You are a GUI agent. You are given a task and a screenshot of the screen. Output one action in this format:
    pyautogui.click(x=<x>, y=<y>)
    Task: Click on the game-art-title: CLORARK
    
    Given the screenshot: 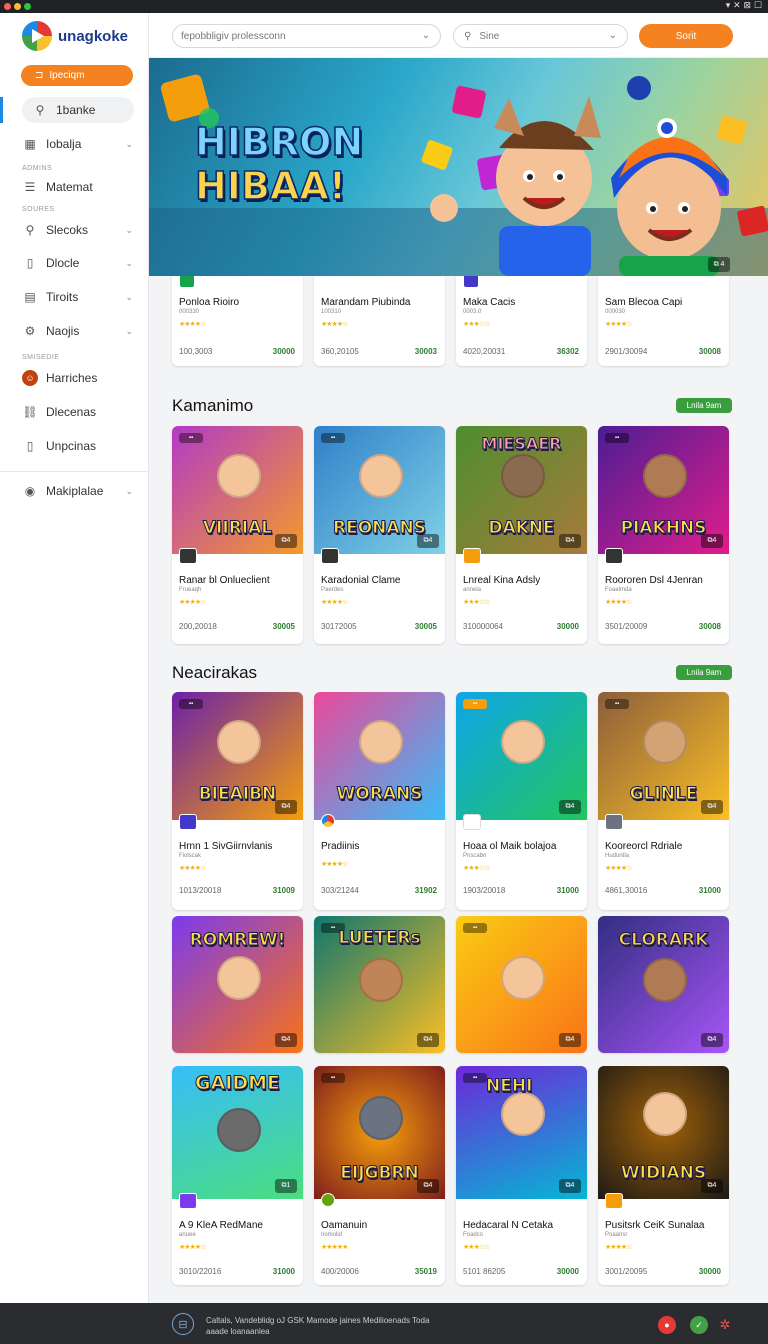 What is the action you would take?
    pyautogui.click(x=663, y=940)
    